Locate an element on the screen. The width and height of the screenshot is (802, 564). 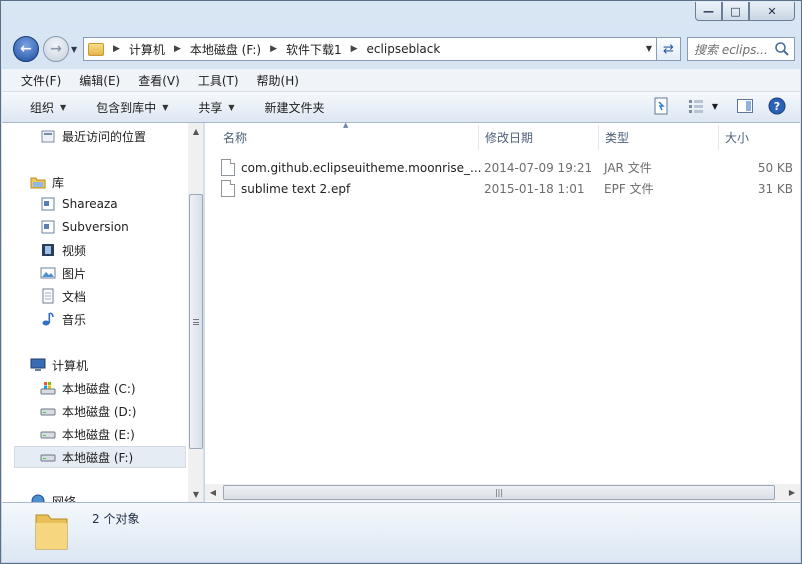
nav-drive-c-label: 本地磁盘 (C:) is located at coordinates (99, 388).